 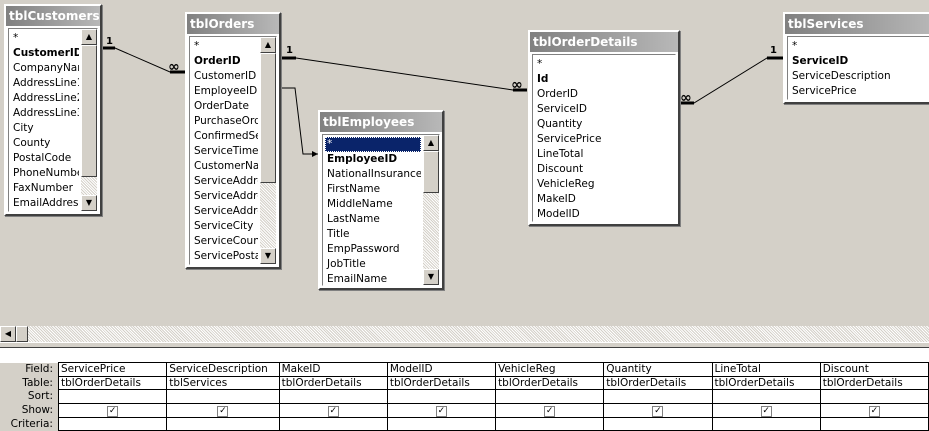 What do you see at coordinates (373, 219) in the screenshot?
I see `field-item: LastName` at bounding box center [373, 219].